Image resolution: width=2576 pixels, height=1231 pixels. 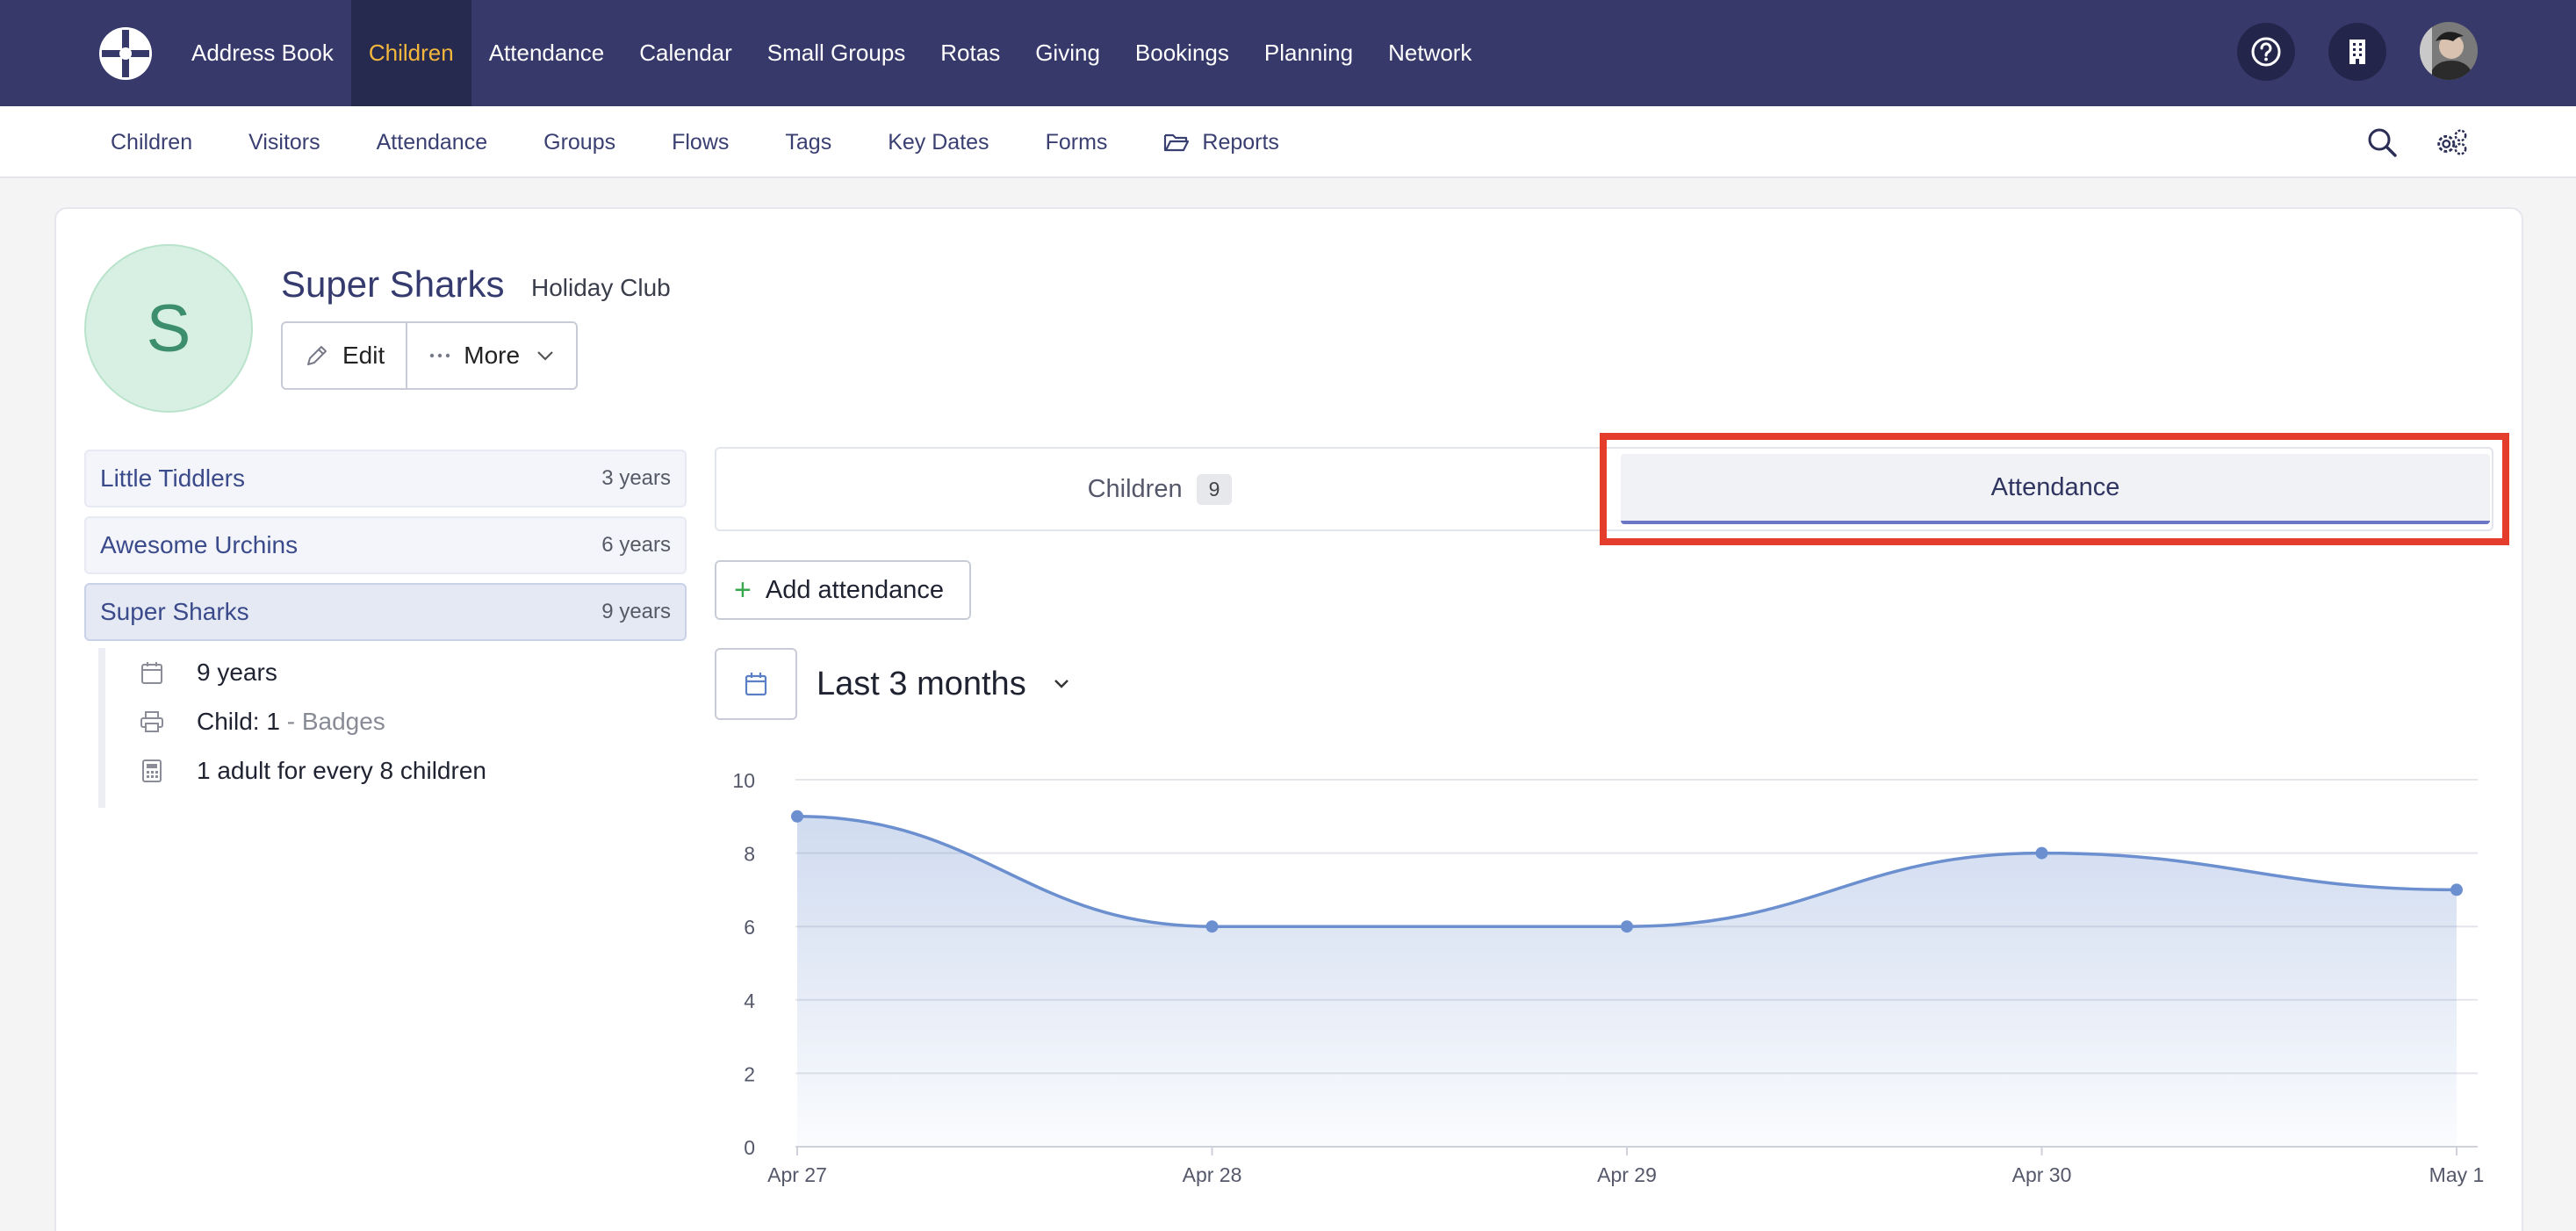 I want to click on group-title: Super Sharks, so click(x=393, y=284).